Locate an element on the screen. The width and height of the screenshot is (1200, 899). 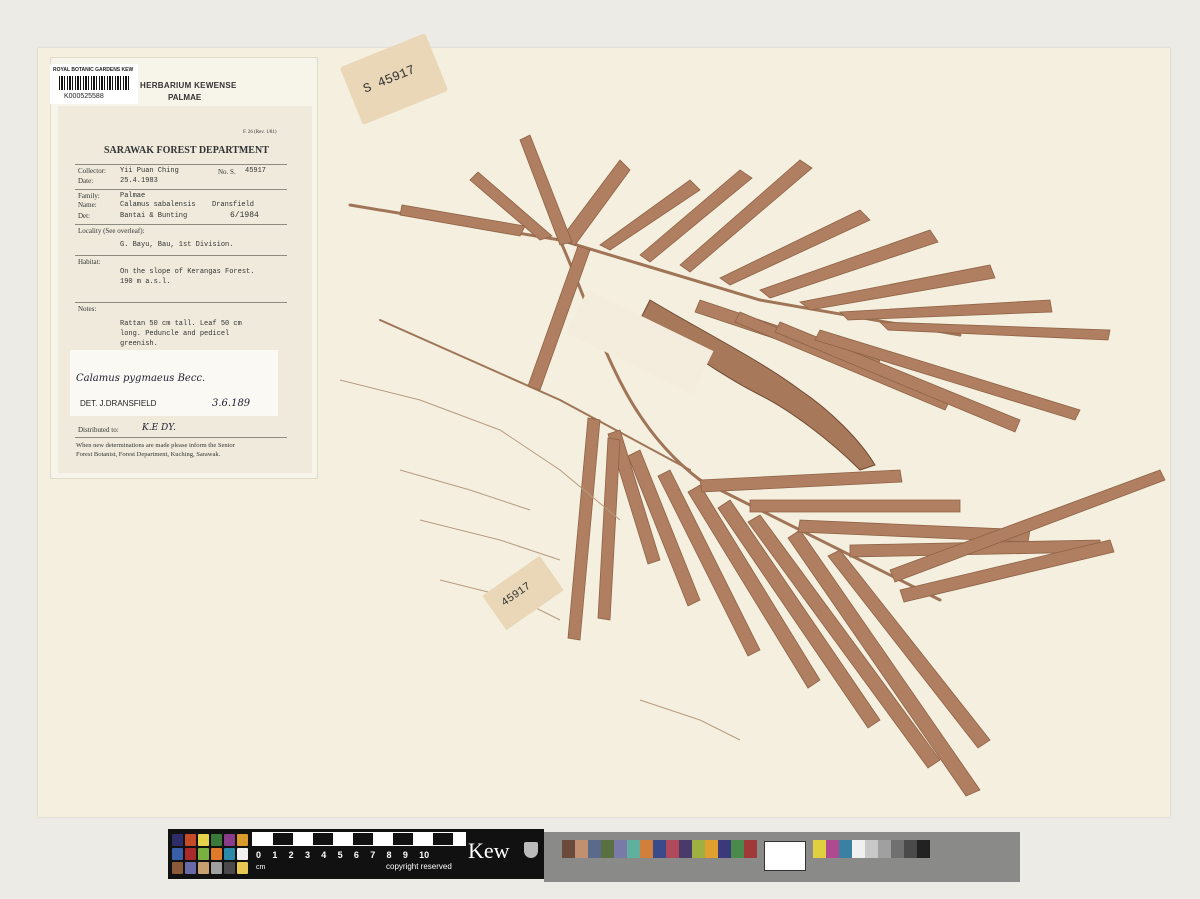
form-number: F. 26 (Rev. 1/81) is located at coordinates (260, 132).